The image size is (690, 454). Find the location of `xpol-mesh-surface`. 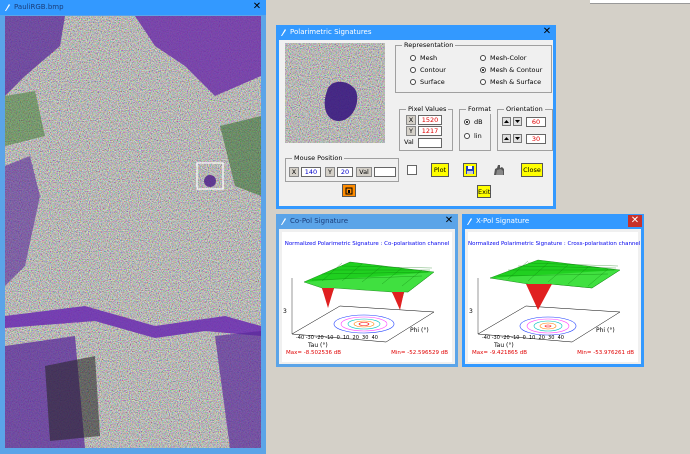

xpol-mesh-surface is located at coordinates (555, 284).